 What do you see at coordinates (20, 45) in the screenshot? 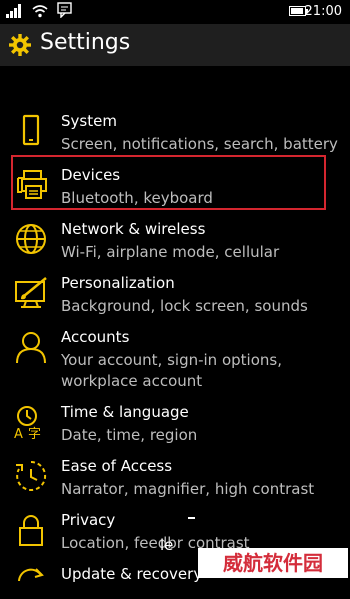
I see `gear-icon` at bounding box center [20, 45].